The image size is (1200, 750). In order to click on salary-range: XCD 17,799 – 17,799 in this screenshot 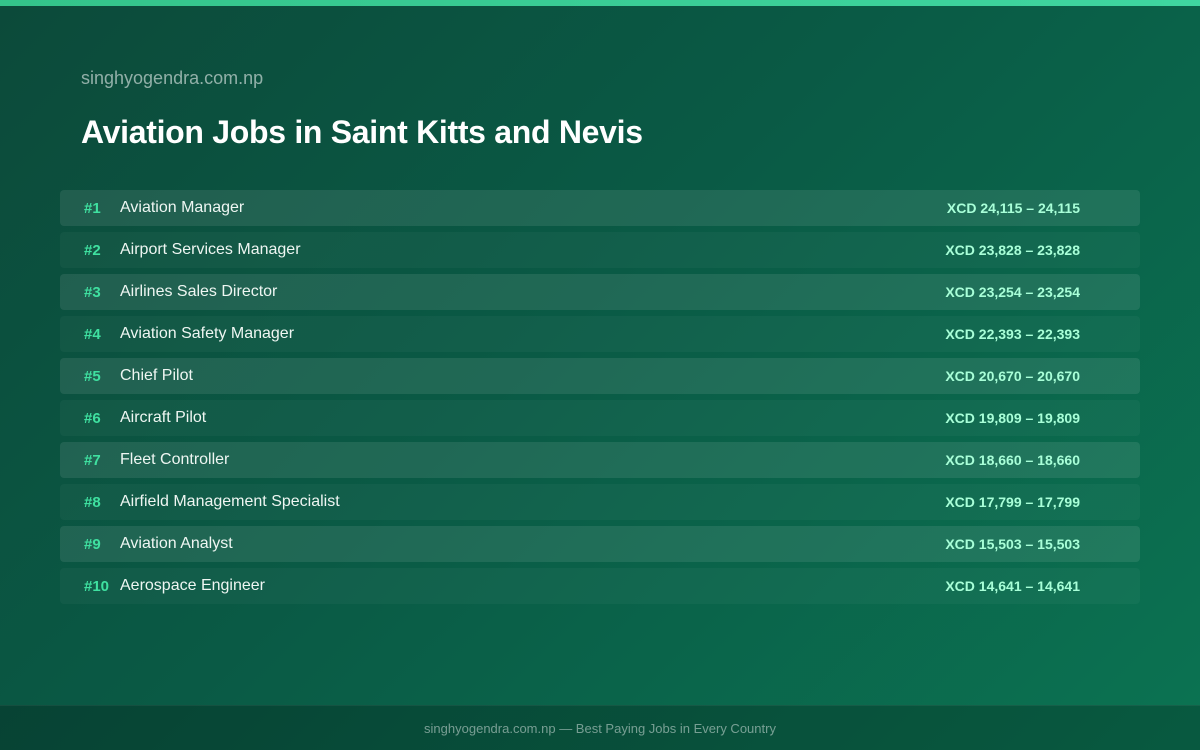, I will do `click(1012, 502)`.